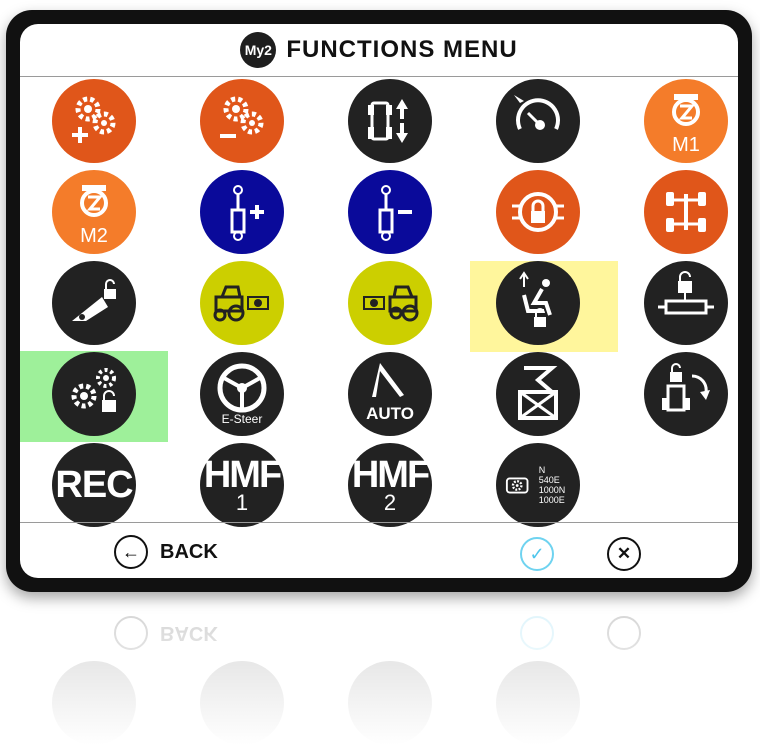 Image resolution: width=760 pixels, height=745 pixels. I want to click on tractor-lift-button, so click(390, 121).